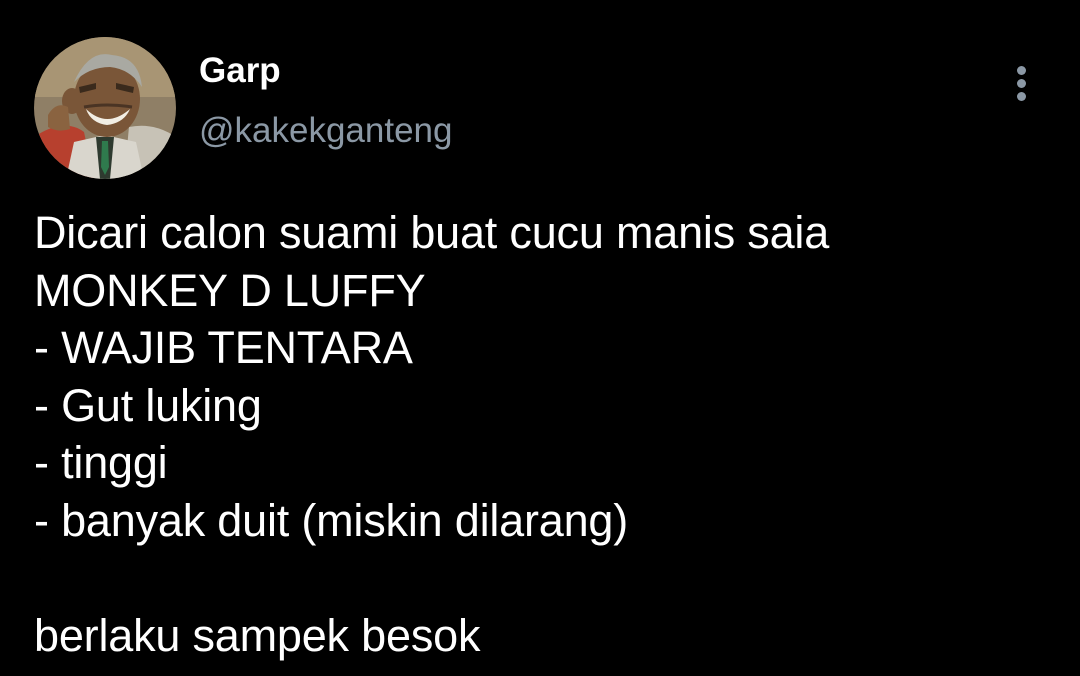 The image size is (1080, 676). What do you see at coordinates (1022, 83) in the screenshot?
I see `more-options-button` at bounding box center [1022, 83].